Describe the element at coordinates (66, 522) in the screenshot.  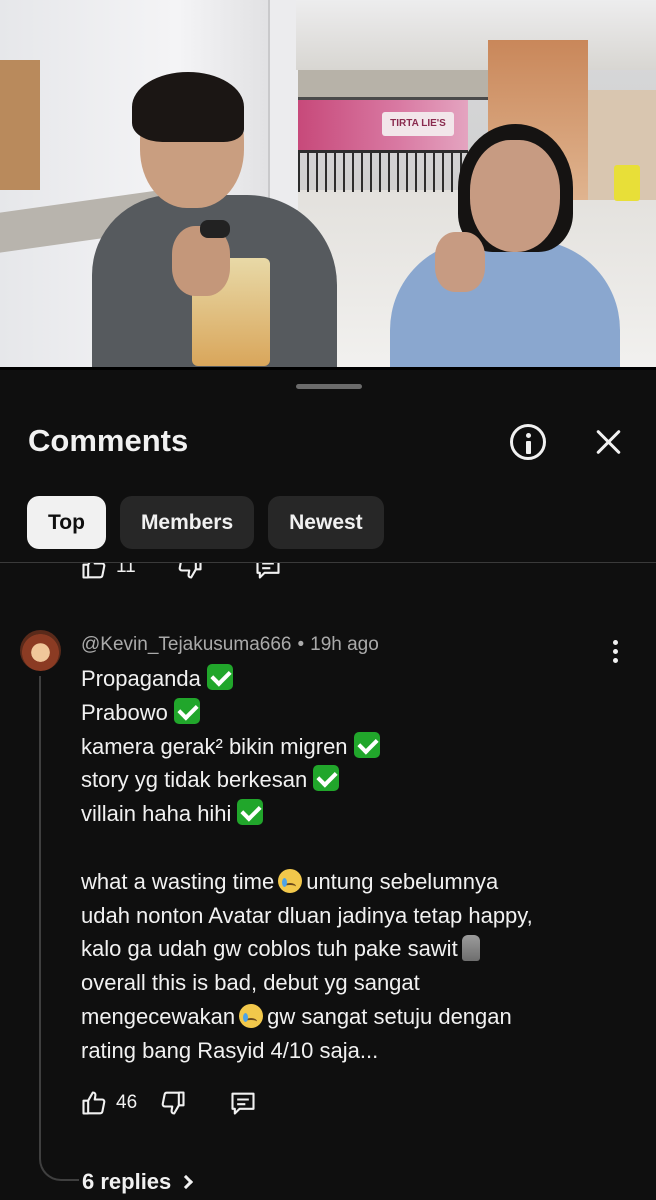
I see `chip-top: Top` at that location.